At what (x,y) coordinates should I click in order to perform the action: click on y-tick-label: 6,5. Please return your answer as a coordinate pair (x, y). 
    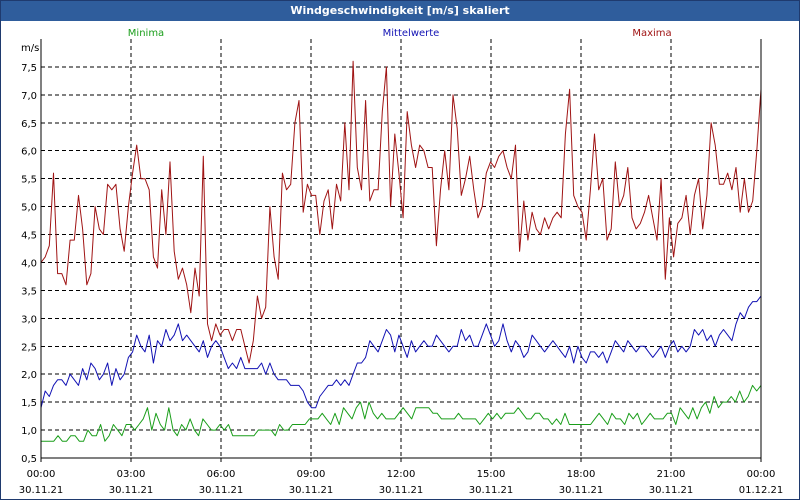
    Looking at the image, I should click on (29, 124).